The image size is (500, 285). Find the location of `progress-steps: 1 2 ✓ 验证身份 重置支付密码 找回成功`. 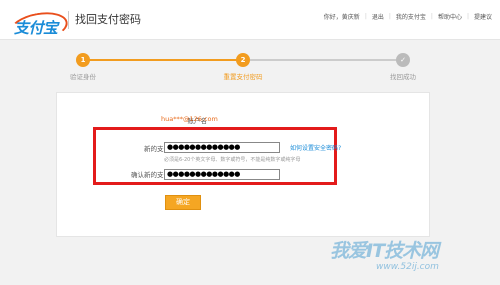

progress-steps: 1 2 ✓ 验证身份 重置支付密码 找回成功 is located at coordinates (250, 68).